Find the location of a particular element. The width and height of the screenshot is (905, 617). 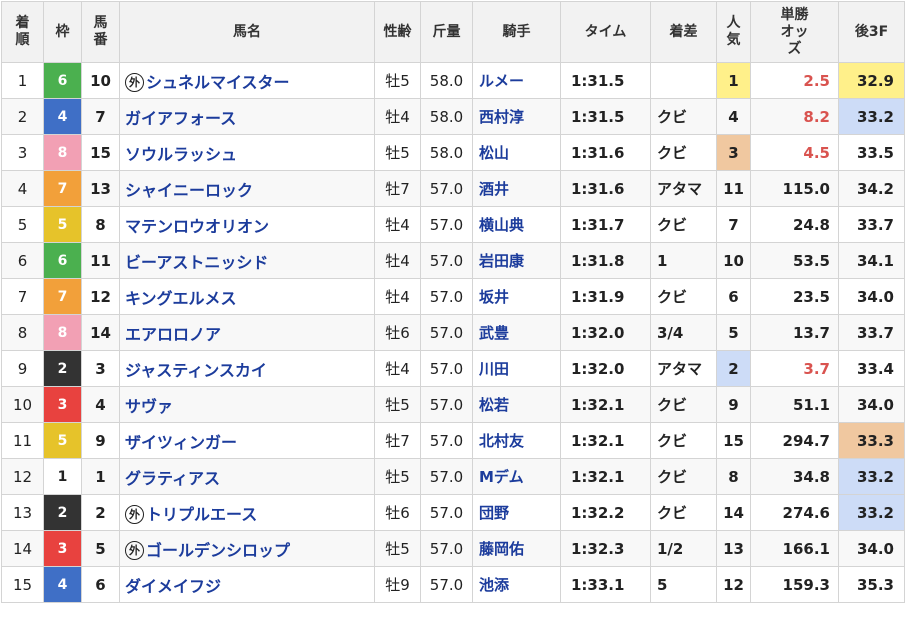

popularity-cell: 14 is located at coordinates (733, 512).